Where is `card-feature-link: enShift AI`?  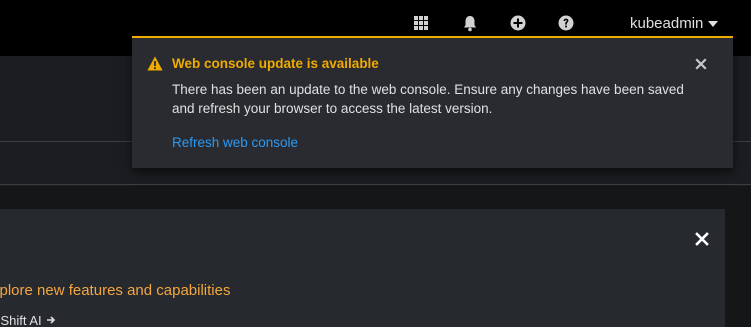
card-feature-link: enShift AI is located at coordinates (28, 320).